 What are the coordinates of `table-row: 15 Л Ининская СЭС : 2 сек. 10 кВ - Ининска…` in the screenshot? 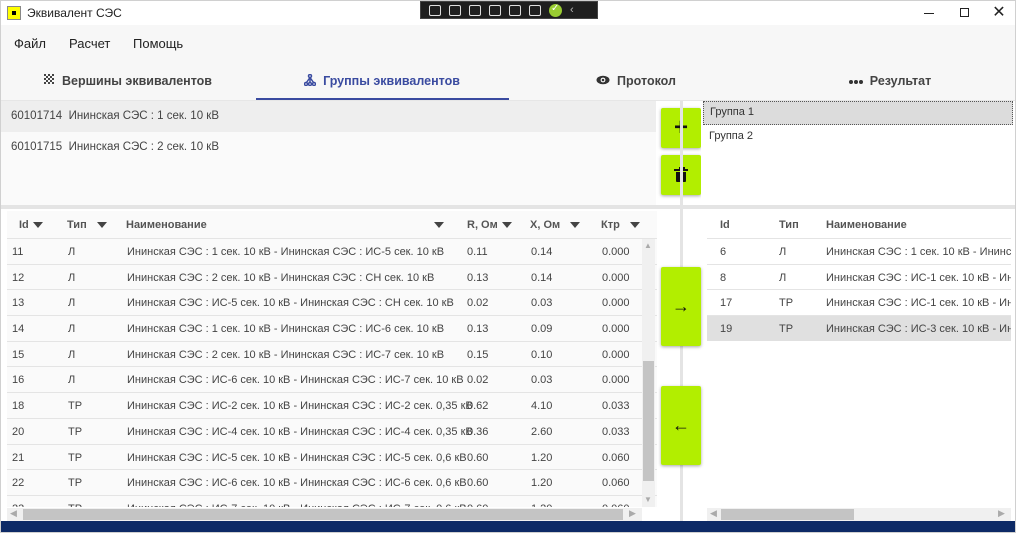 It's located at (332, 355).